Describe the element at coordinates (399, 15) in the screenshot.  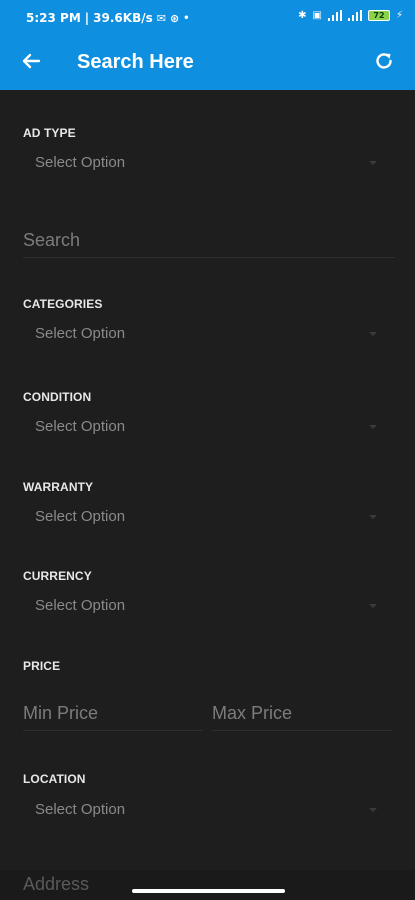
I see `charging-icon: ⚡` at that location.